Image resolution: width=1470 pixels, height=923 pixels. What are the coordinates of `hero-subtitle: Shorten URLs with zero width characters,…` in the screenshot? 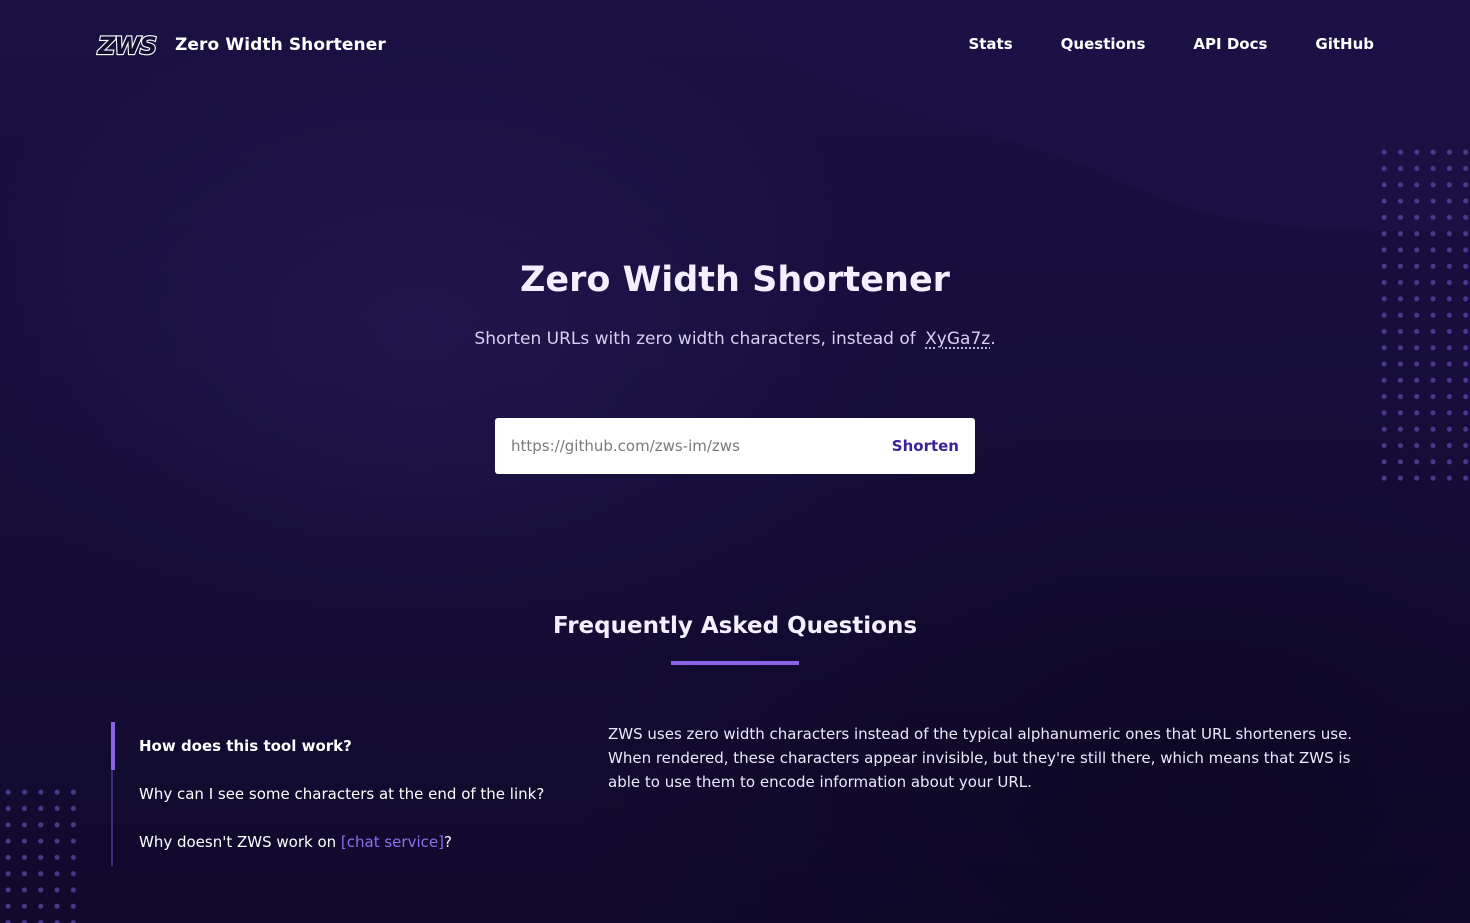 It's located at (735, 339).